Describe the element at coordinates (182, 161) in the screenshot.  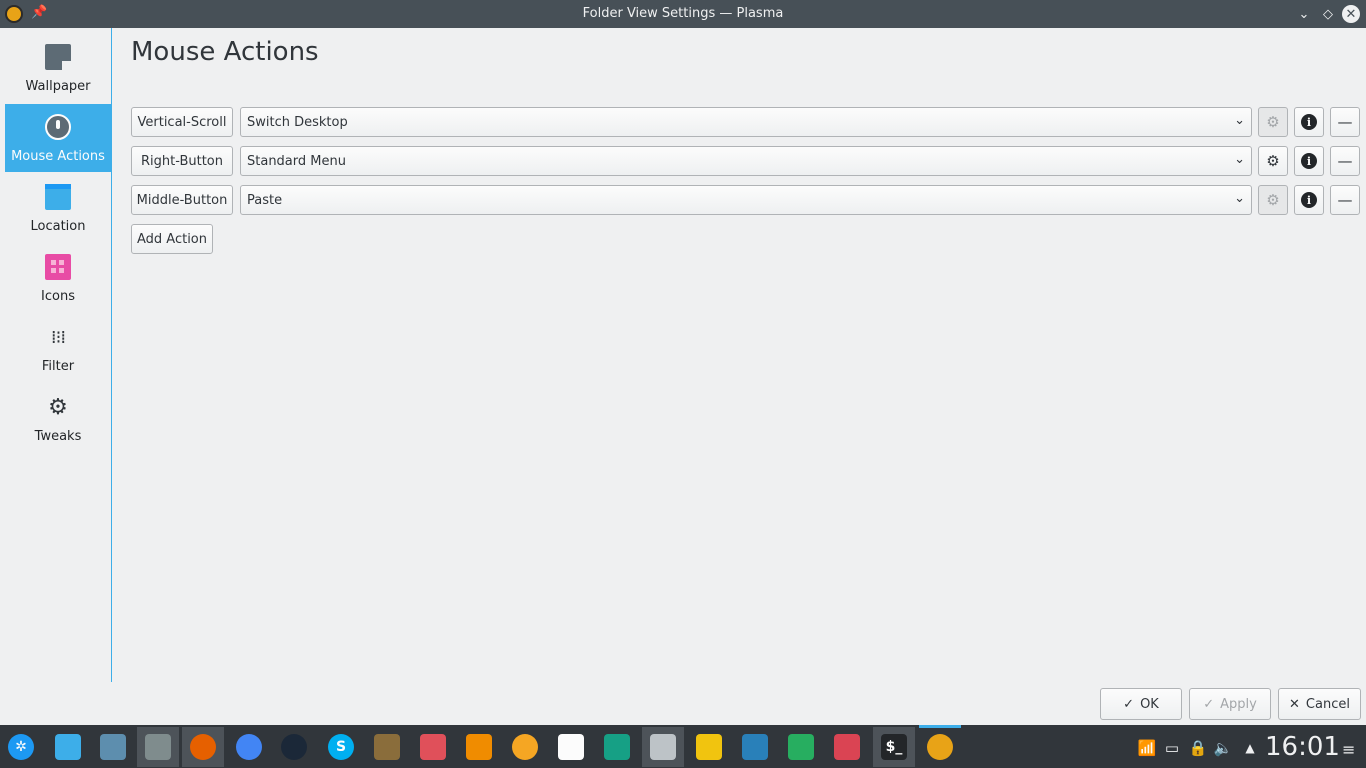
I see `trigger-button-right-button: Right-Button` at that location.